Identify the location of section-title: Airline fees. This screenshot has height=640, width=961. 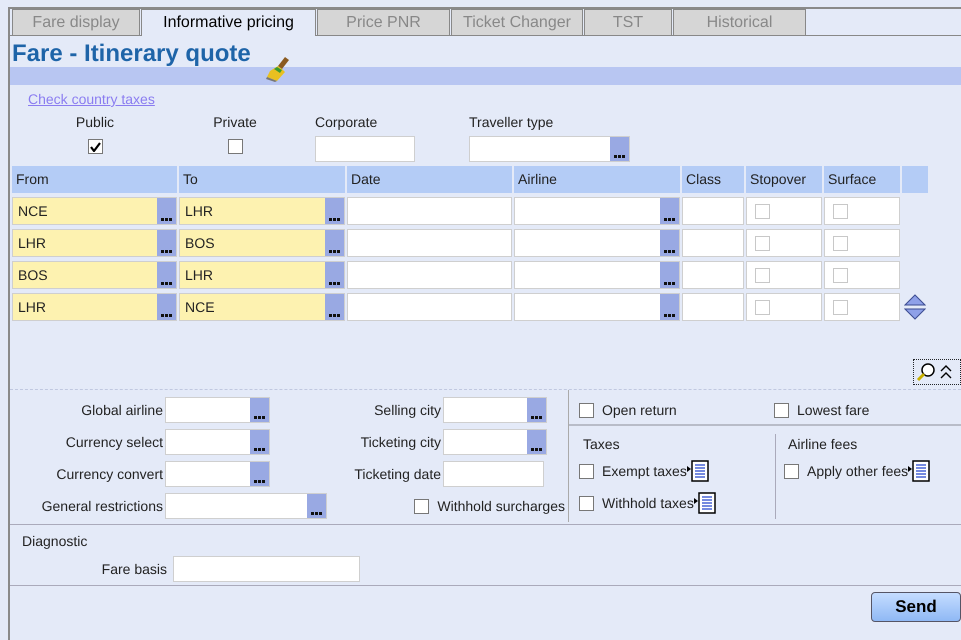
(822, 444).